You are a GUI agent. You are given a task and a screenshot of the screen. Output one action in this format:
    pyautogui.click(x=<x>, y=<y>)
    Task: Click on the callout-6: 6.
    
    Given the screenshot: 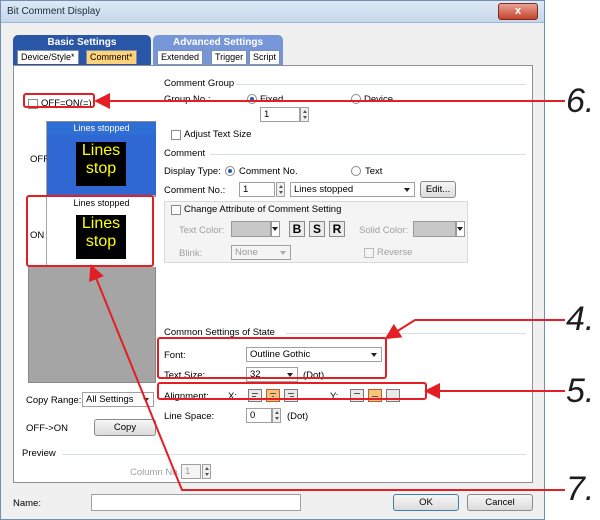 What is the action you would take?
    pyautogui.click(x=580, y=101)
    